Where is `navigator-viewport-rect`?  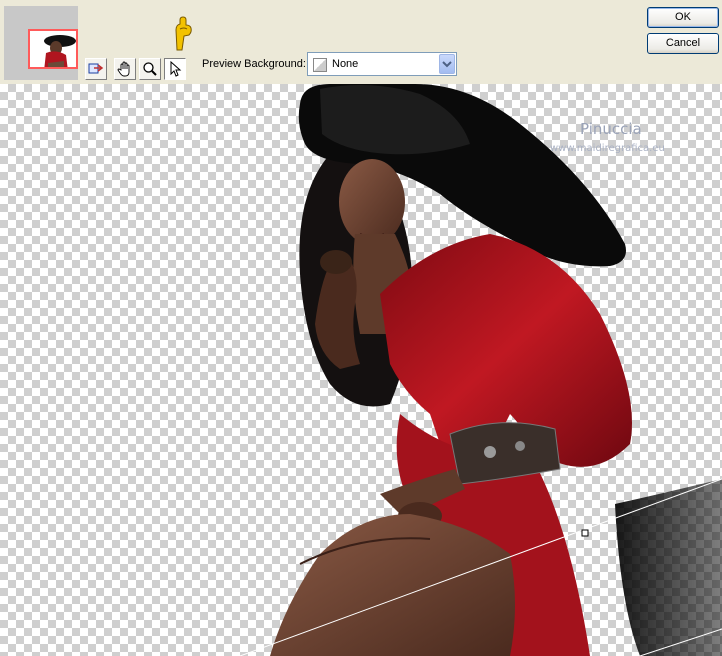
navigator-viewport-rect is located at coordinates (53, 49).